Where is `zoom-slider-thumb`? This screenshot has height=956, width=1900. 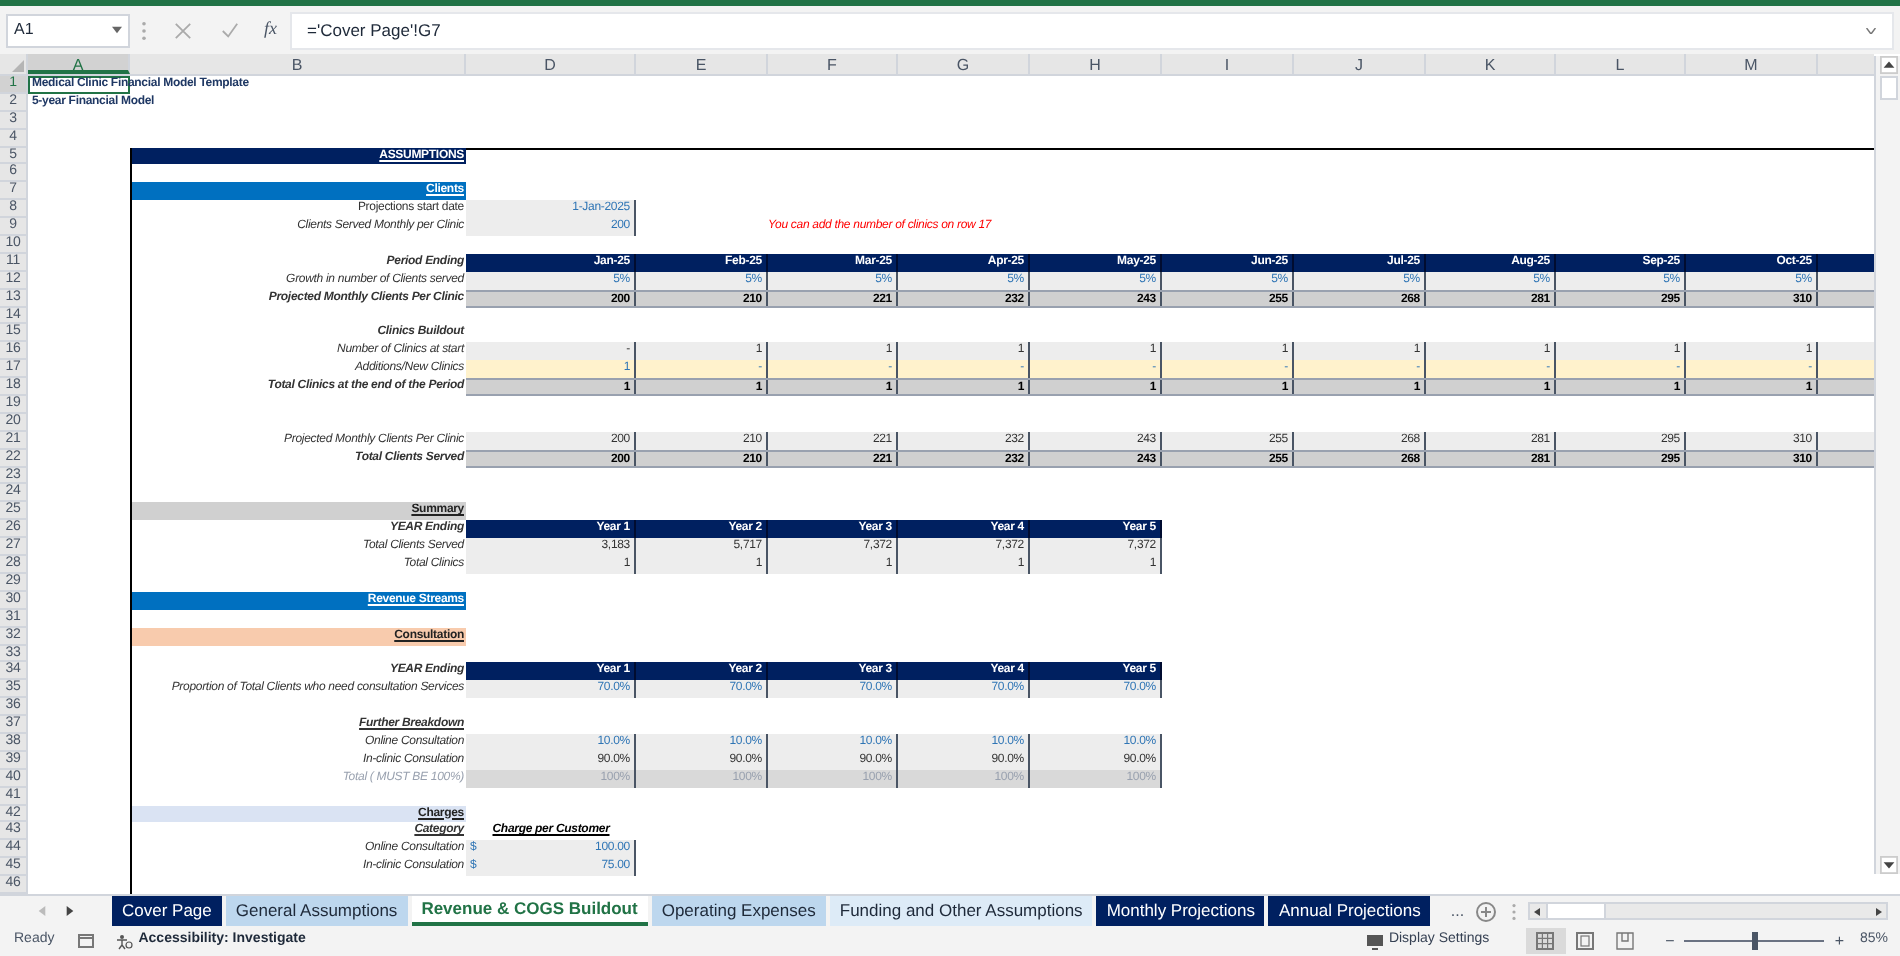 zoom-slider-thumb is located at coordinates (1754, 941).